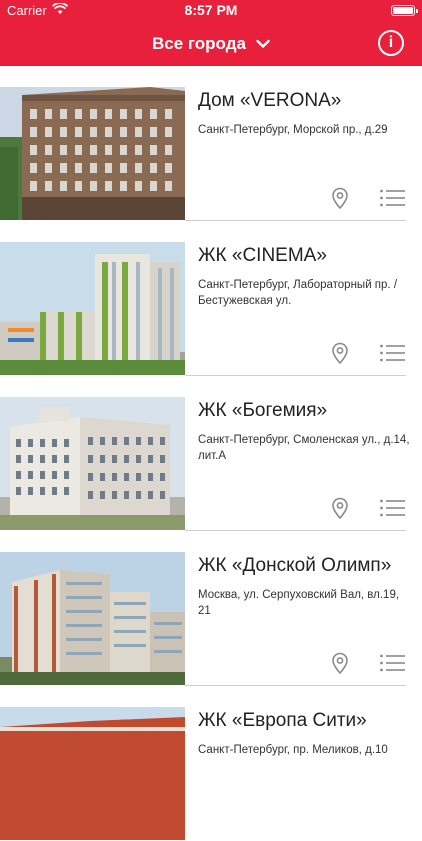 The height and width of the screenshot is (841, 422). Describe the element at coordinates (299, 603) in the screenshot. I see `project-address: Москва, ул. Серпуховский Вал, вл.19, 21` at that location.